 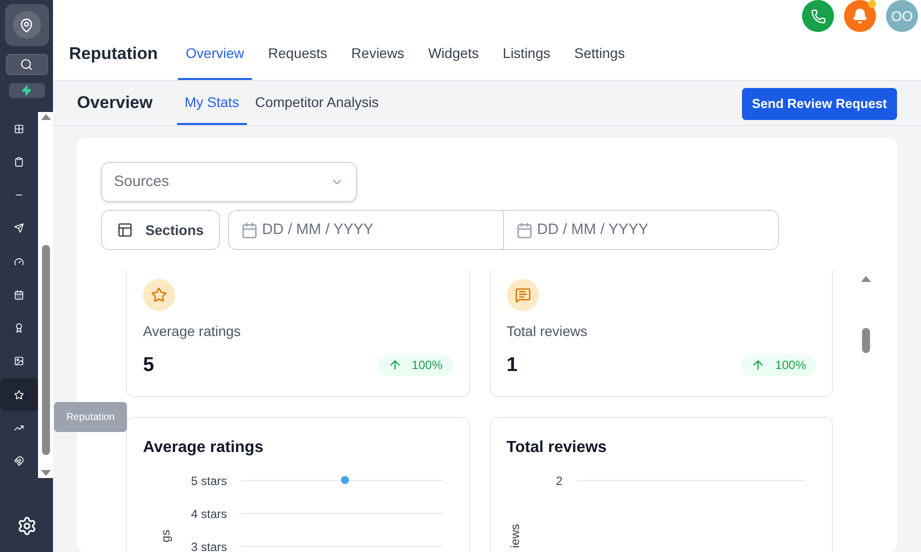 I want to click on tab: Overview, so click(x=215, y=61).